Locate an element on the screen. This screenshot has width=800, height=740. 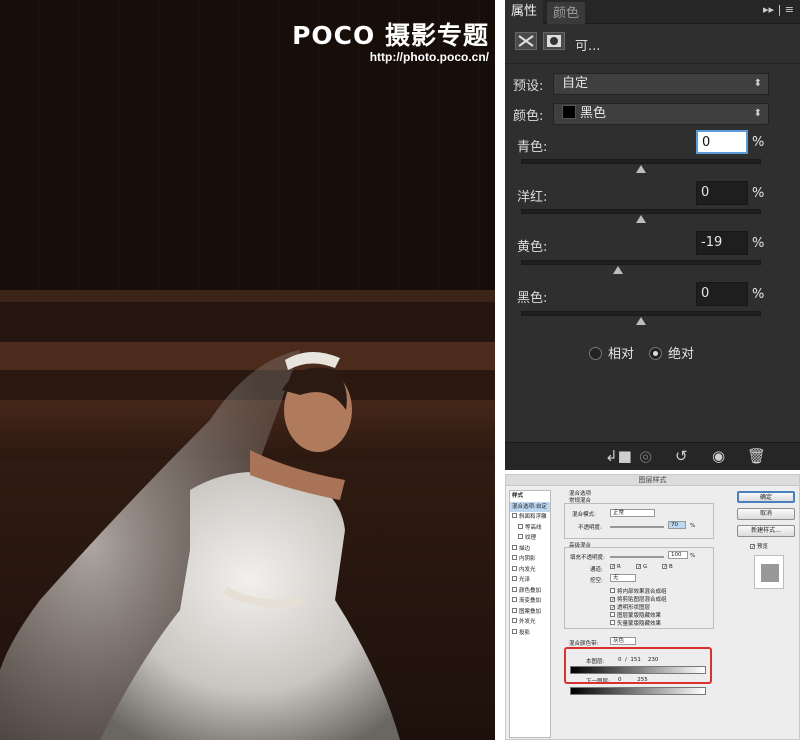
magenta-input: 0 is located at coordinates (722, 193).